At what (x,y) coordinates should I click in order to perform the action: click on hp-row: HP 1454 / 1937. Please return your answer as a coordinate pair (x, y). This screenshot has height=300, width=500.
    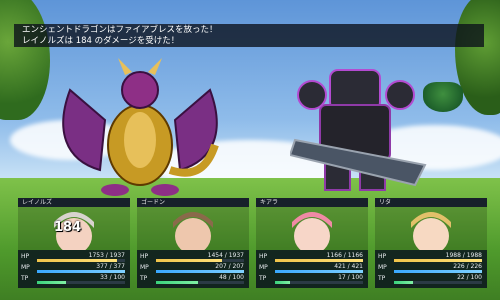
    Looking at the image, I should click on (193, 257).